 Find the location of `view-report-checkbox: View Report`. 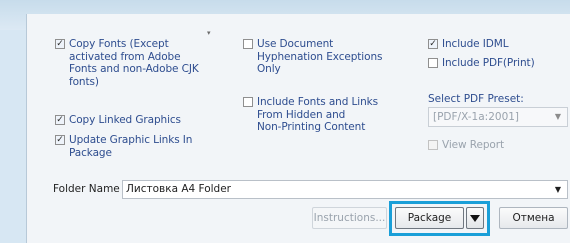

view-report-checkbox: View Report is located at coordinates (466, 145).